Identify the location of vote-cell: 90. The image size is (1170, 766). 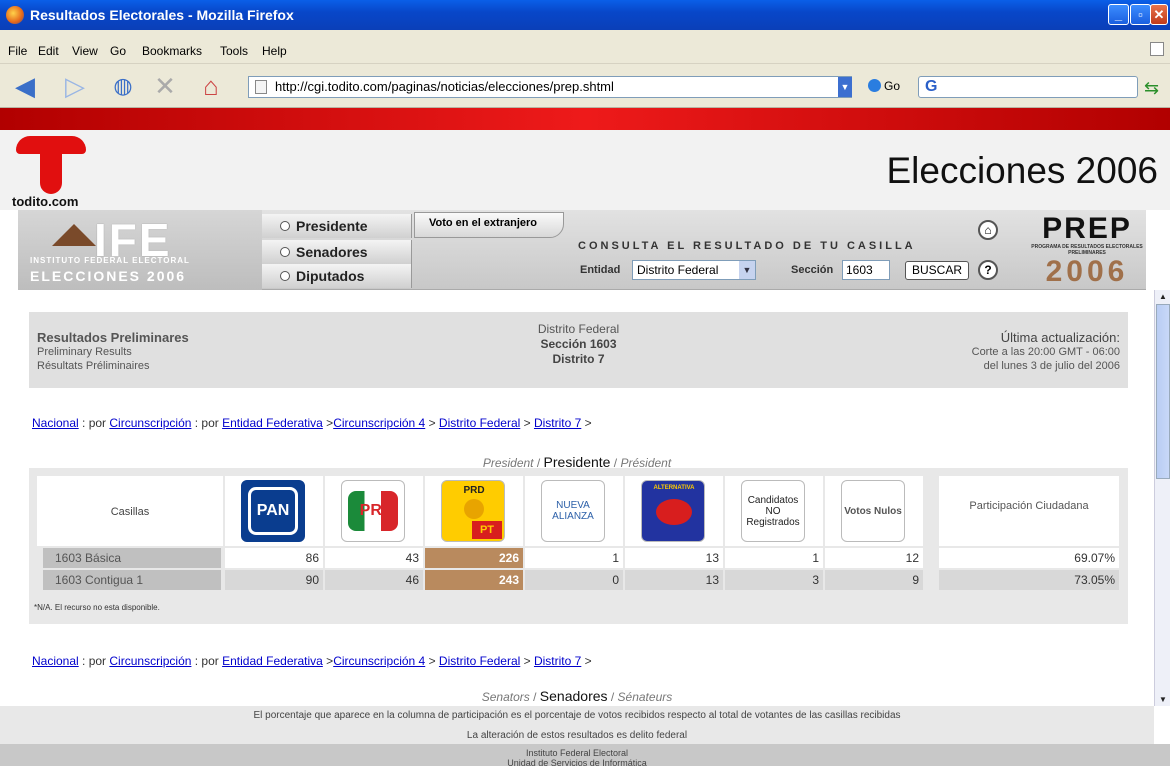
(274, 580).